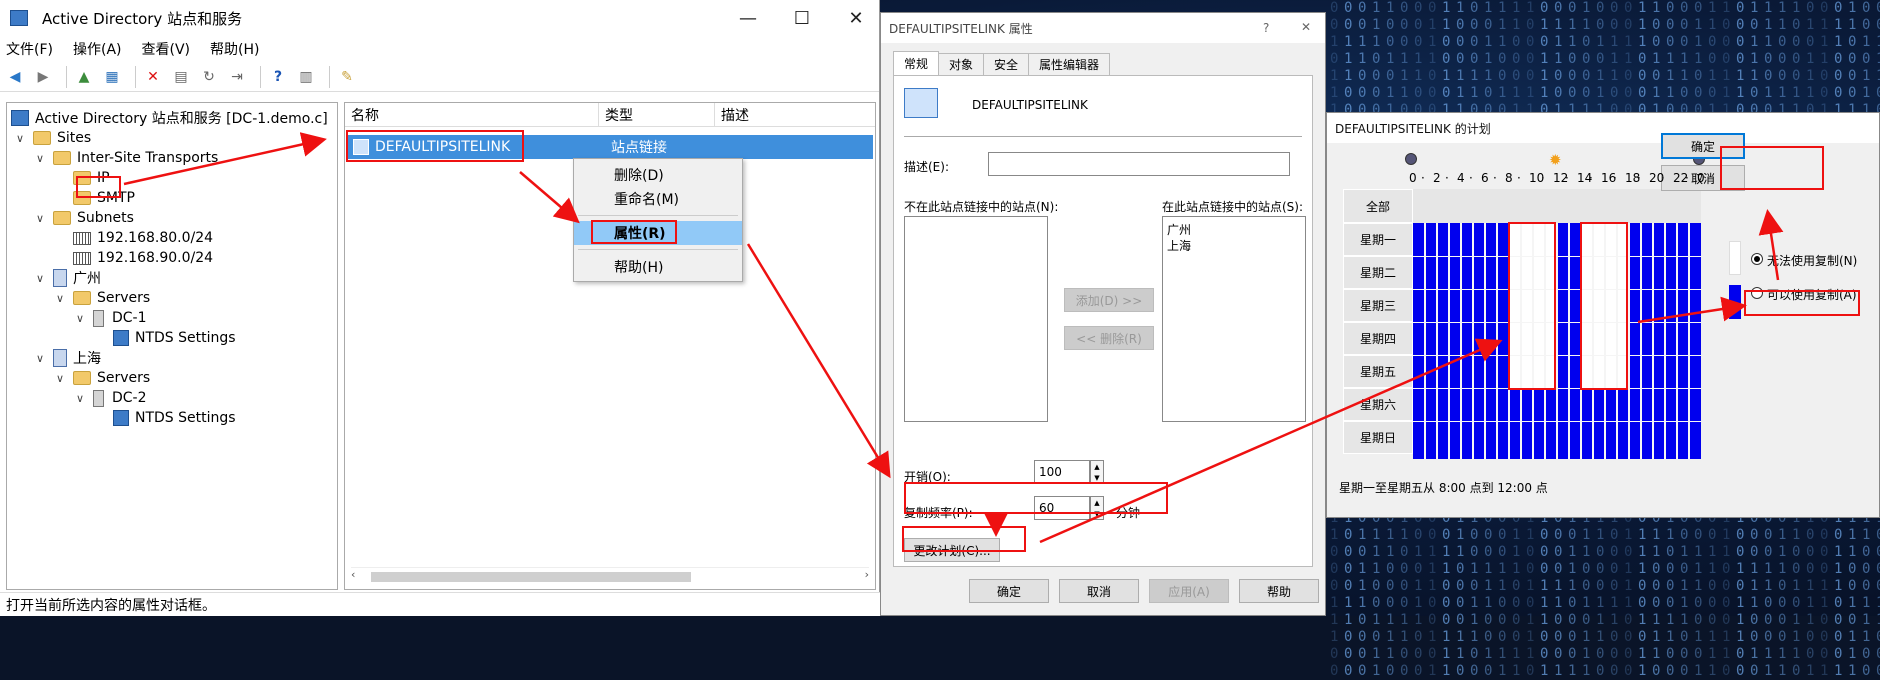  What do you see at coordinates (658, 233) in the screenshot?
I see `menu-item-properties: 属性(R)` at bounding box center [658, 233].